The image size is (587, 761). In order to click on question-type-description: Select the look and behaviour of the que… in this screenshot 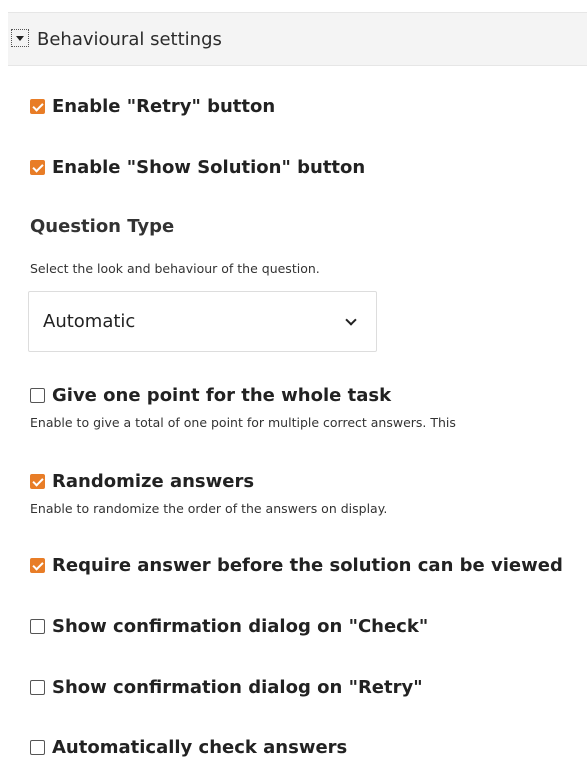, I will do `click(175, 268)`.